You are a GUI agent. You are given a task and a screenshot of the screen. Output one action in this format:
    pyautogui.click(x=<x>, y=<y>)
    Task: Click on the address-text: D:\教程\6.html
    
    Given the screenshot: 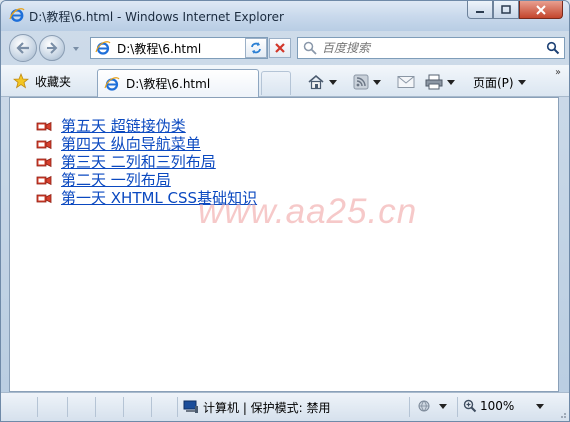 What is the action you would take?
    pyautogui.click(x=185, y=48)
    